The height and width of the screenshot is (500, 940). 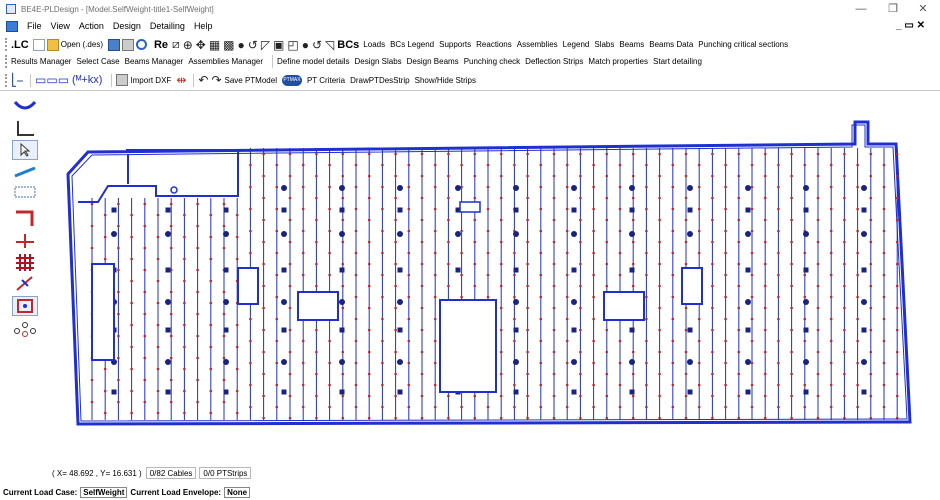 I want to click on assemblies-manager-button: Assemblies Manager, so click(x=225, y=61).